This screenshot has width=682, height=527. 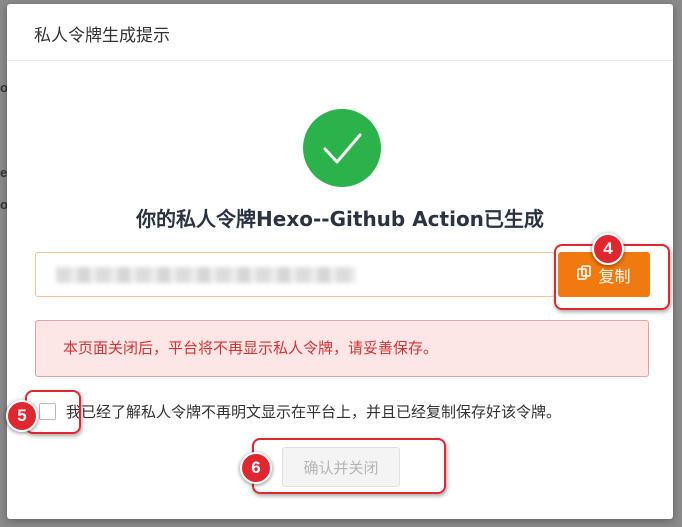 I want to click on annotation-number: 4, so click(x=608, y=249).